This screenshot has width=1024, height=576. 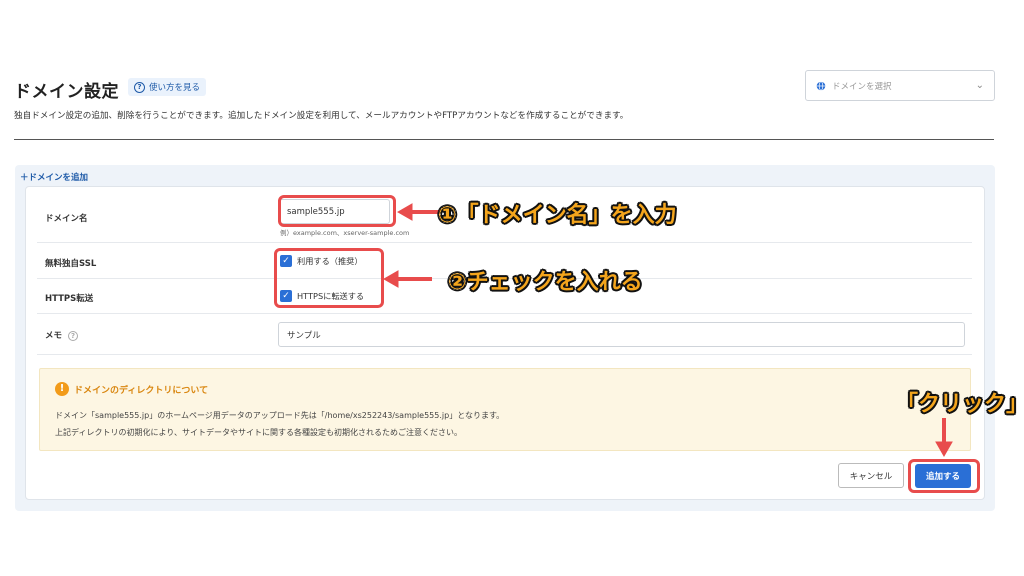 I want to click on arrow-down-icon, so click(x=944, y=438).